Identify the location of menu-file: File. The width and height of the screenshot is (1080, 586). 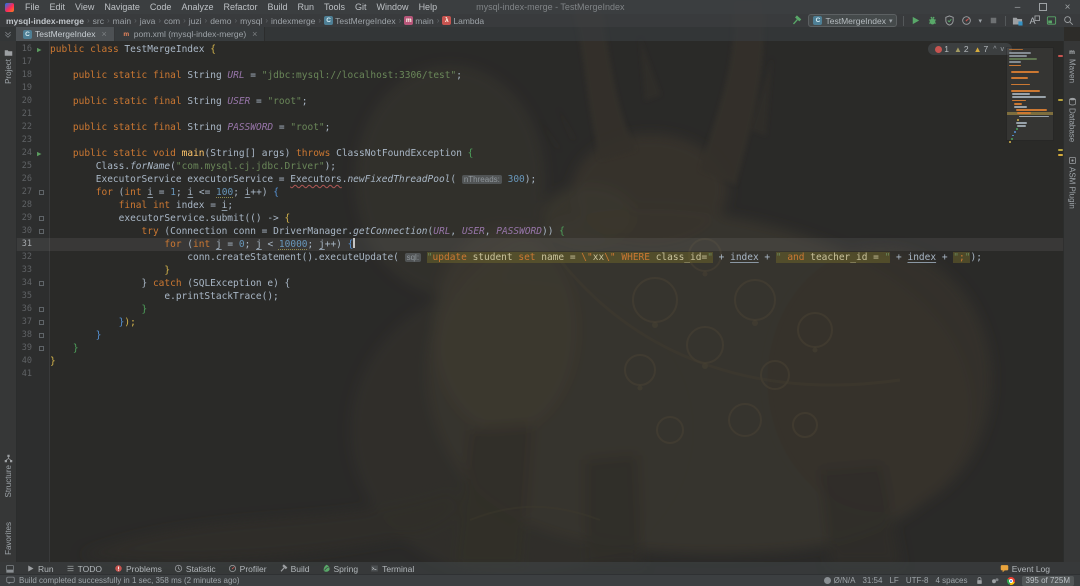
(32, 7).